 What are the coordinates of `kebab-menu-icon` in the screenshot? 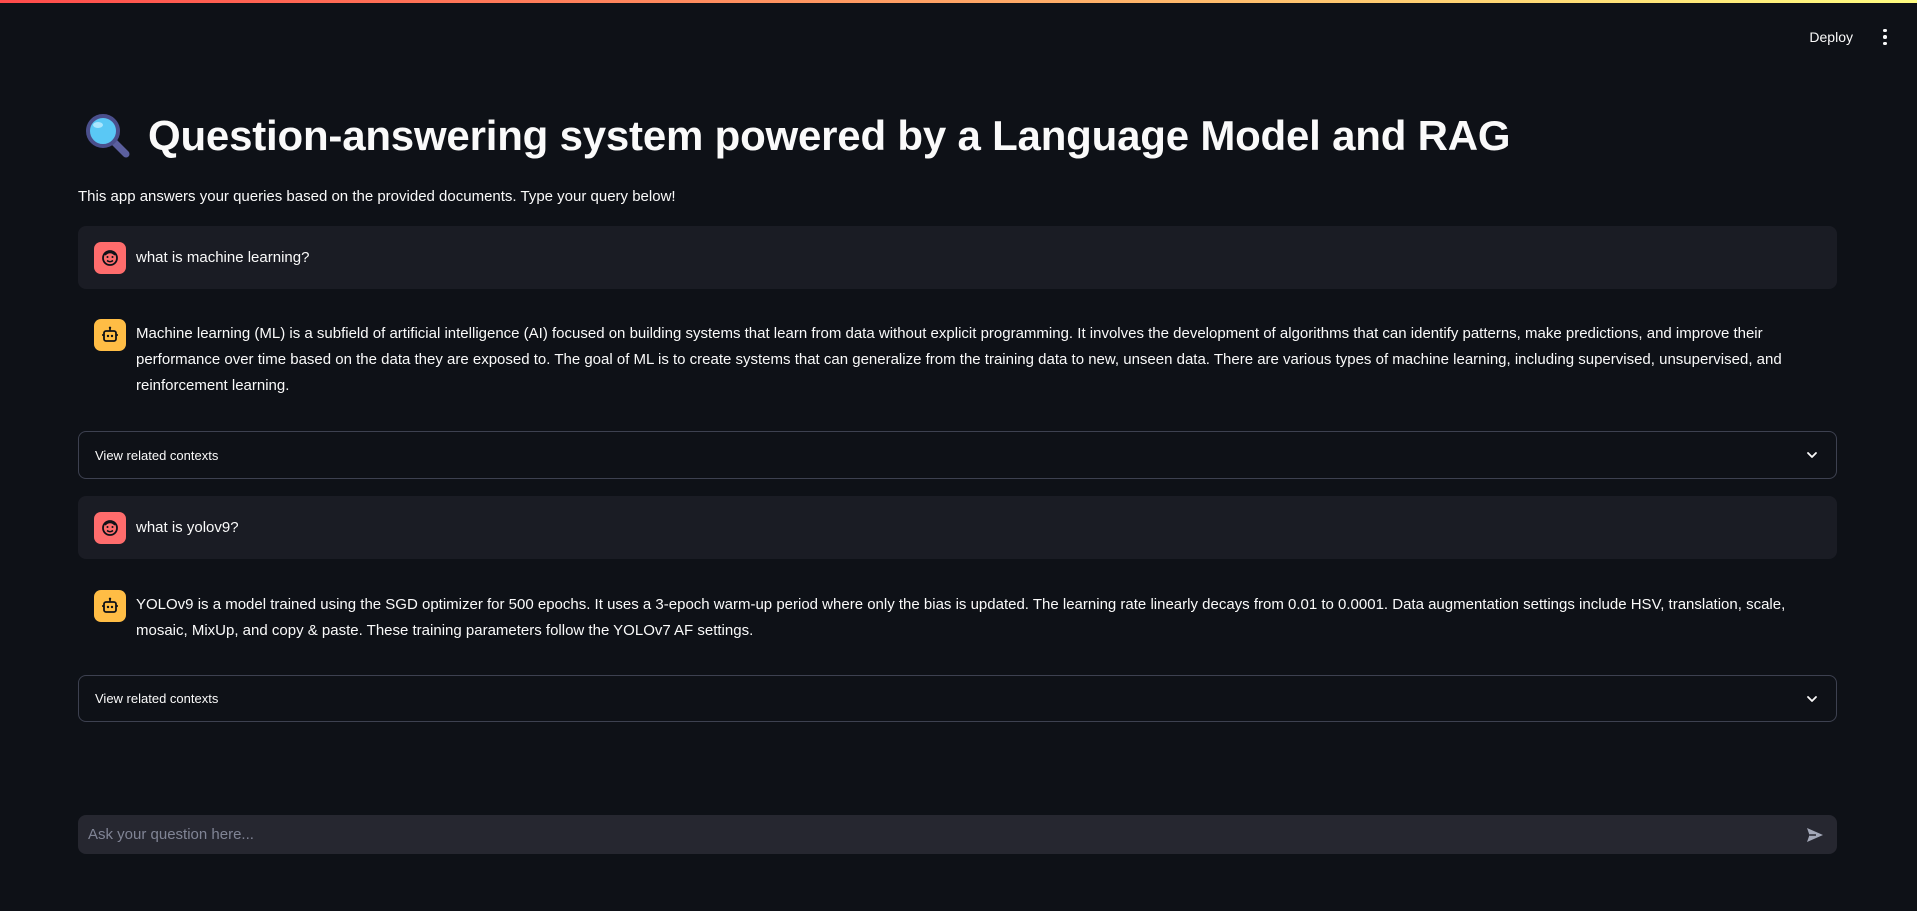 It's located at (1885, 37).